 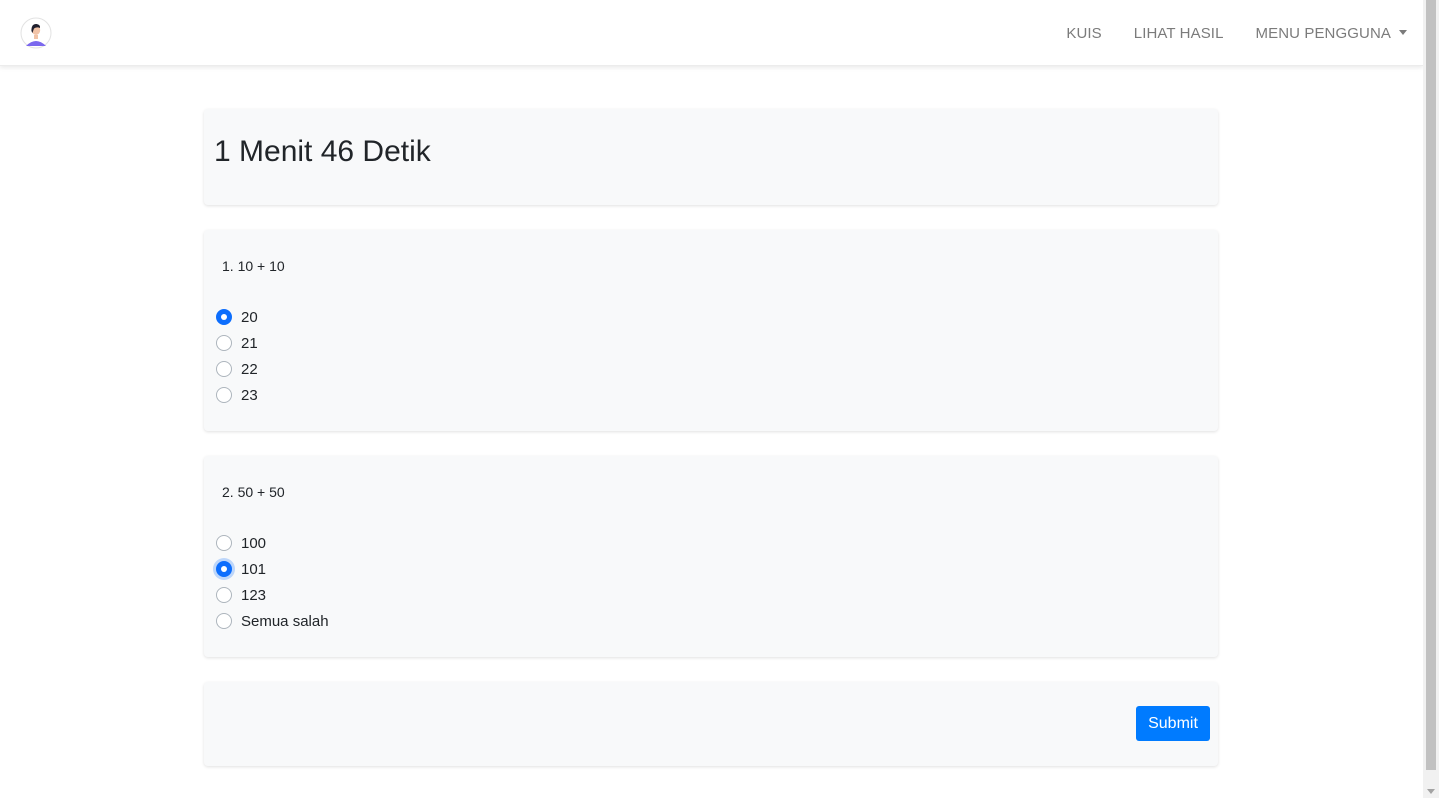 What do you see at coordinates (1431, 791) in the screenshot?
I see `scroll-down-arrow-icon` at bounding box center [1431, 791].